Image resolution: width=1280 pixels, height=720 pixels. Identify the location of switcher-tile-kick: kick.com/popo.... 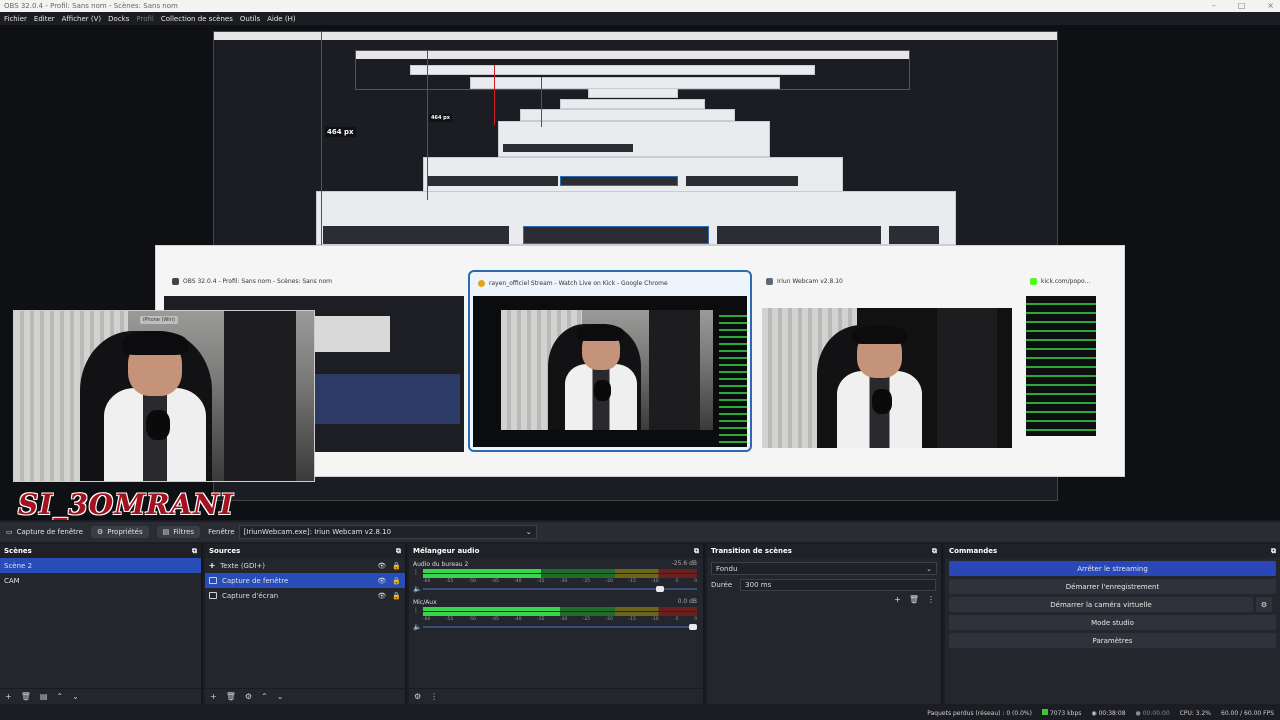
(1070, 361).